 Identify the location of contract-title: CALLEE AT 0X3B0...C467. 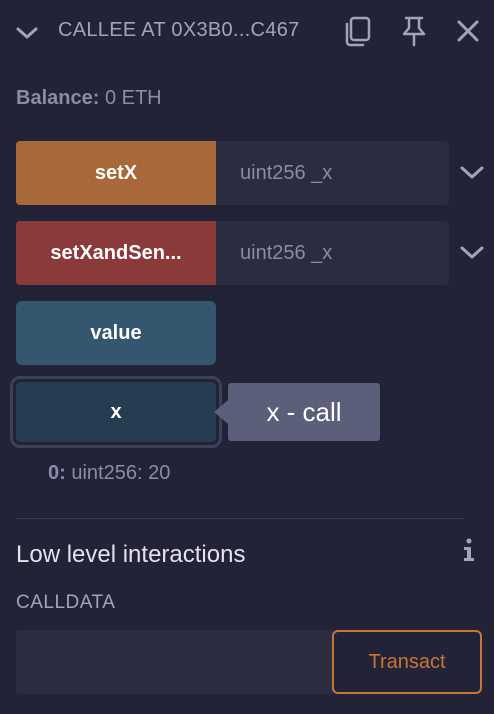
(187, 30).